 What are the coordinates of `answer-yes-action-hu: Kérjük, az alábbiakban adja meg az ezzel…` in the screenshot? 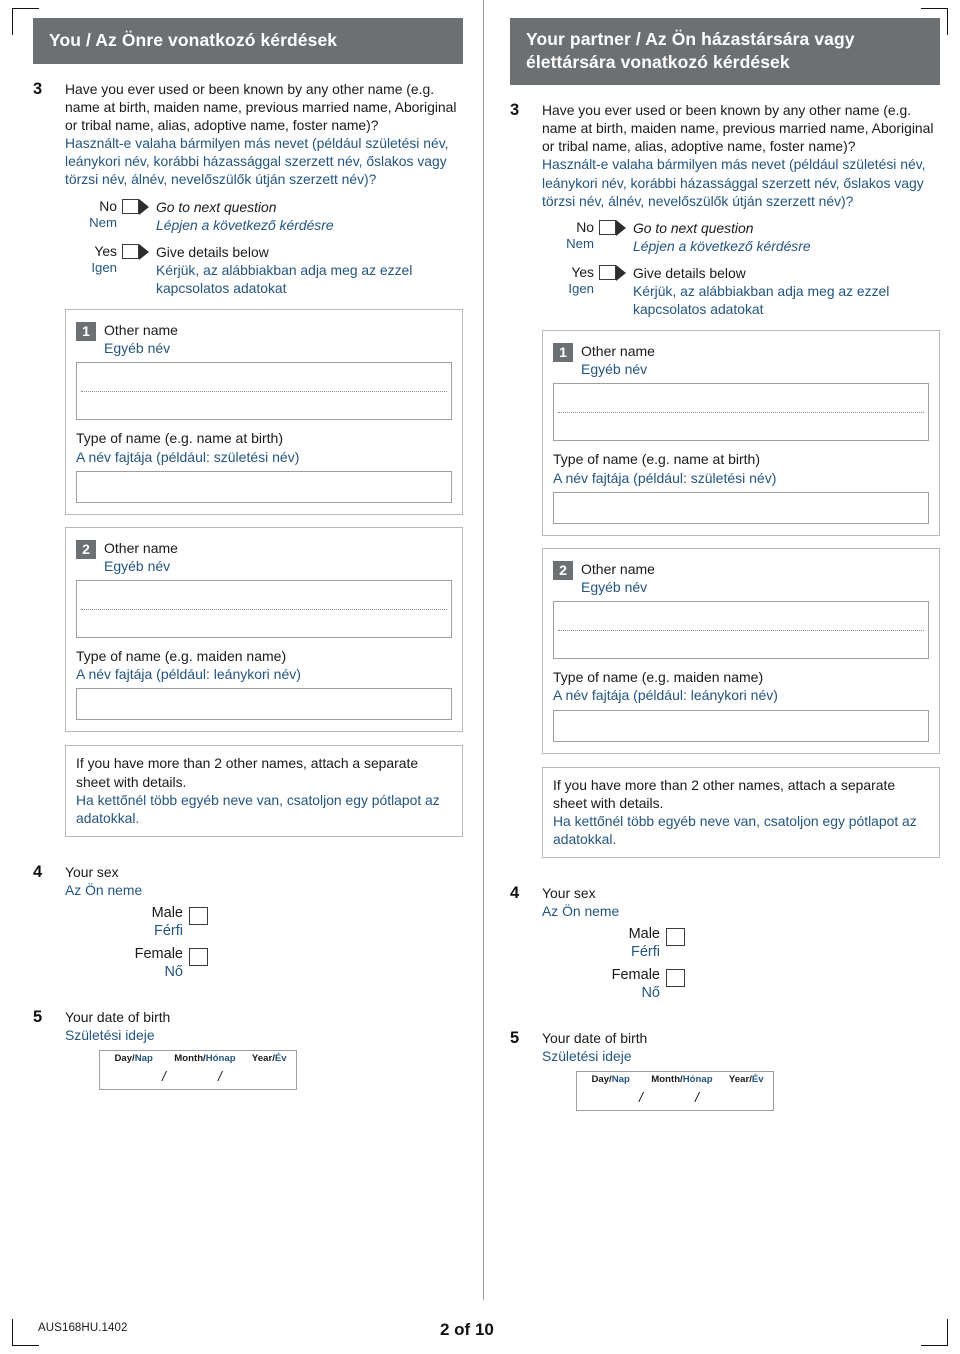 It's located at (284, 278).